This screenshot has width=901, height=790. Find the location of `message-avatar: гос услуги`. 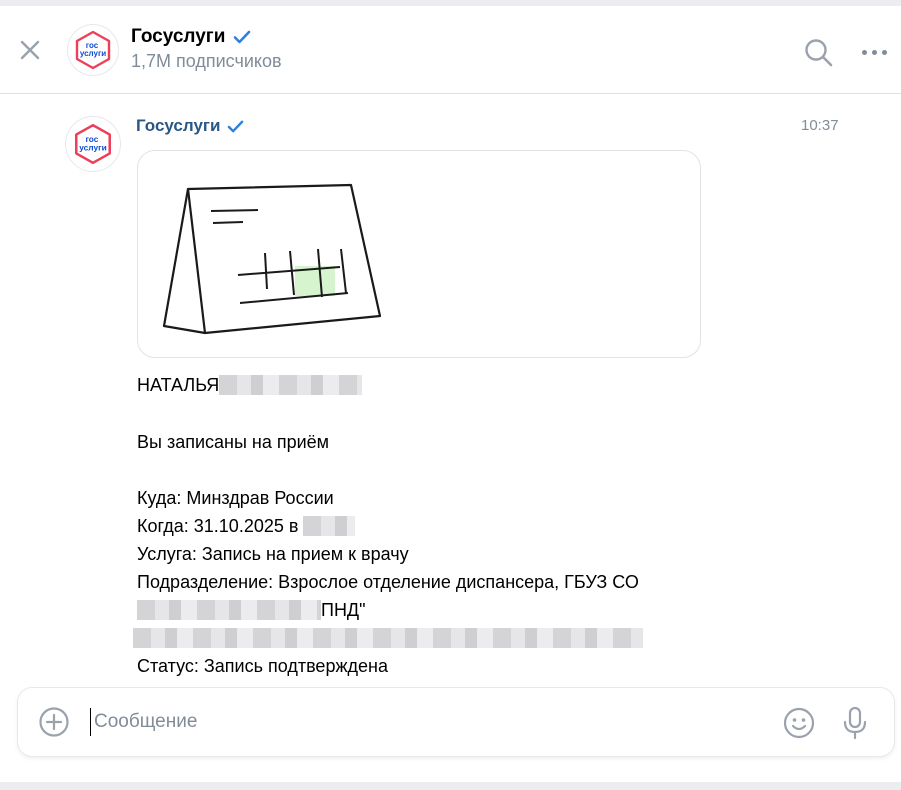

message-avatar: гос услуги is located at coordinates (93, 144).